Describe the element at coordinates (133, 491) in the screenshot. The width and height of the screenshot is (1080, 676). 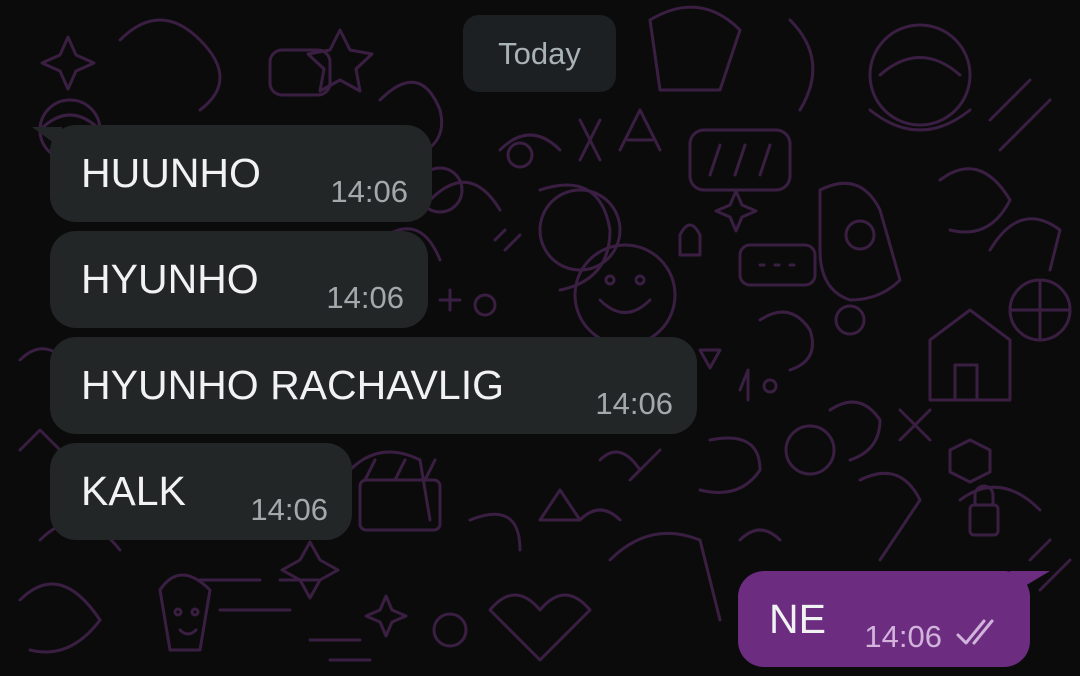
I see `message-text: KALK` at that location.